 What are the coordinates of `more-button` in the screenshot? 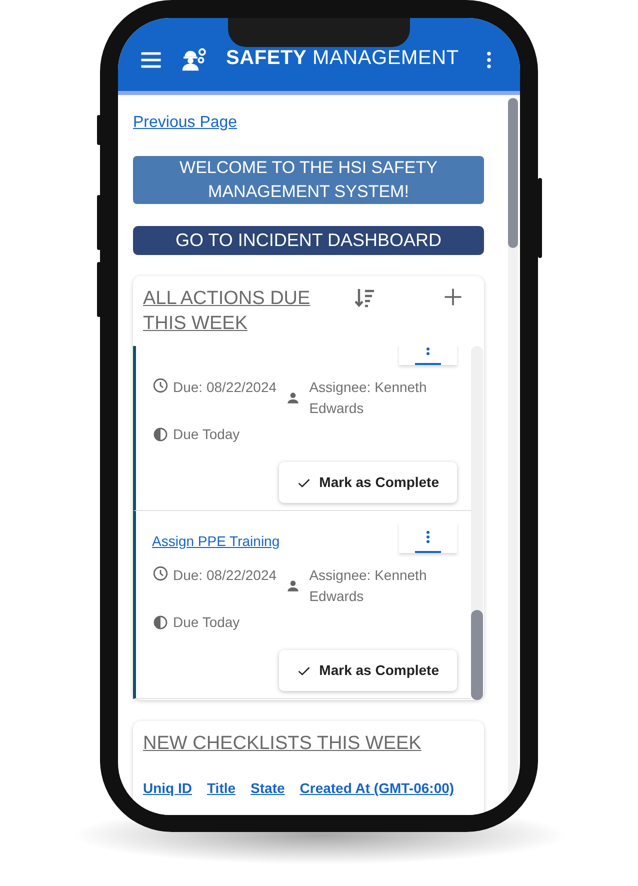 It's located at (428, 538).